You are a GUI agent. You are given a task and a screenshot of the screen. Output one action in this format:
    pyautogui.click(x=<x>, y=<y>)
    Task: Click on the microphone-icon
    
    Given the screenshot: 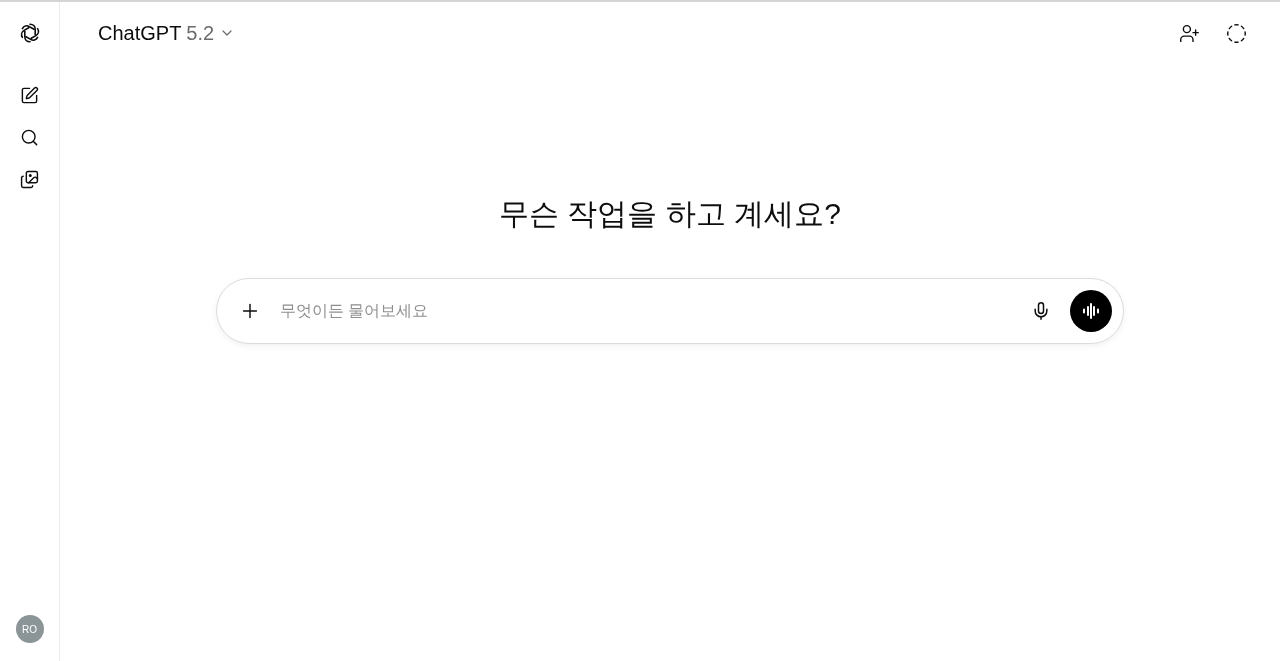 What is the action you would take?
    pyautogui.click(x=1041, y=311)
    